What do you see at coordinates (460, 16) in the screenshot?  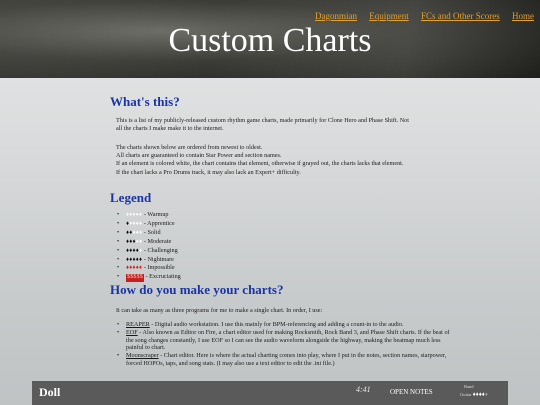 I see `nav-link-fcs-and-other-scores: FCs and Other Scores` at bounding box center [460, 16].